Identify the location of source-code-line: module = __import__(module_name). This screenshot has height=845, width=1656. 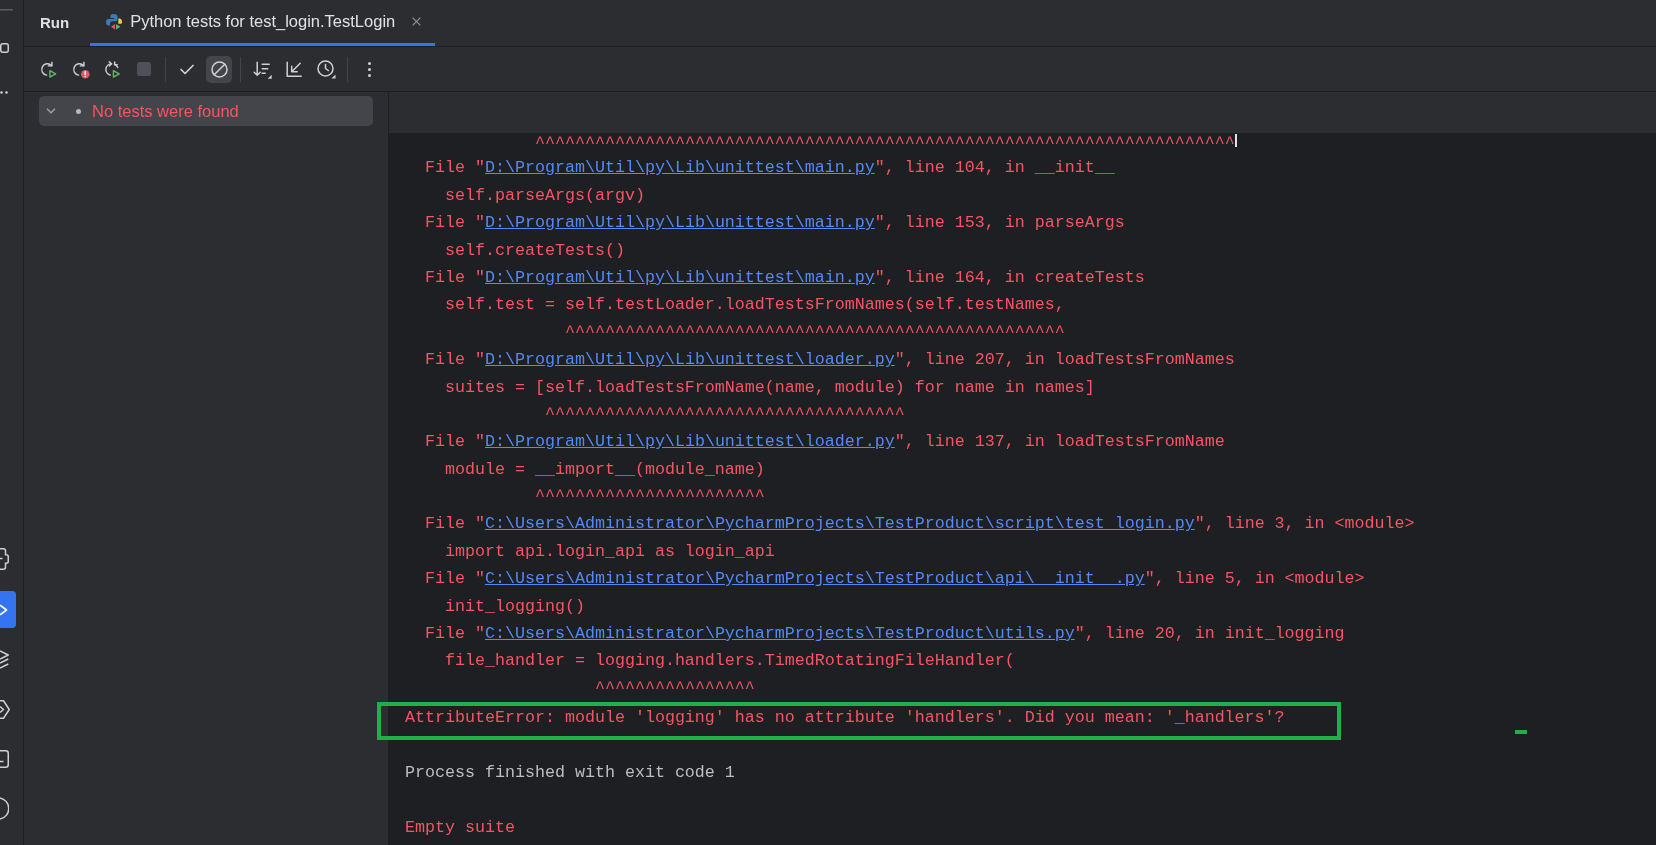
(605, 469).